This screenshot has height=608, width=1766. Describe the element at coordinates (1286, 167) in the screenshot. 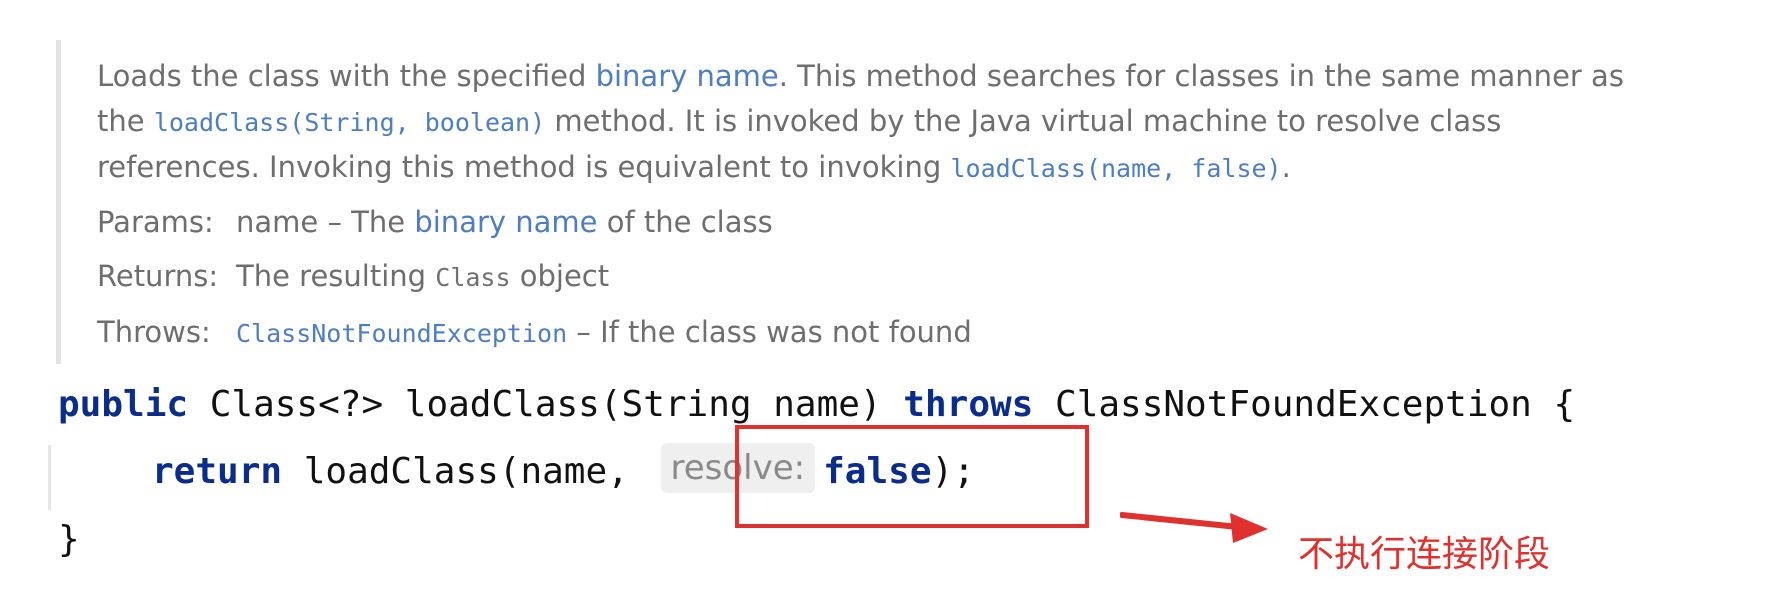

I see `desc-text: .` at that location.